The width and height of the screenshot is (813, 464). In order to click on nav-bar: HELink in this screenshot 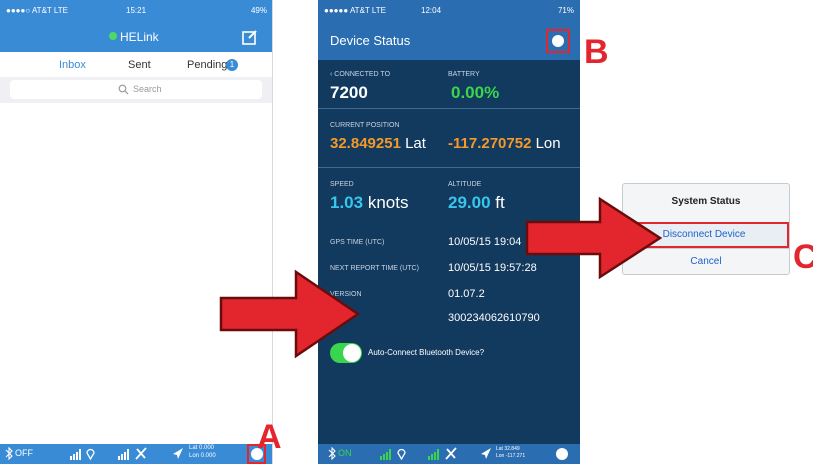, I will do `click(136, 37)`.